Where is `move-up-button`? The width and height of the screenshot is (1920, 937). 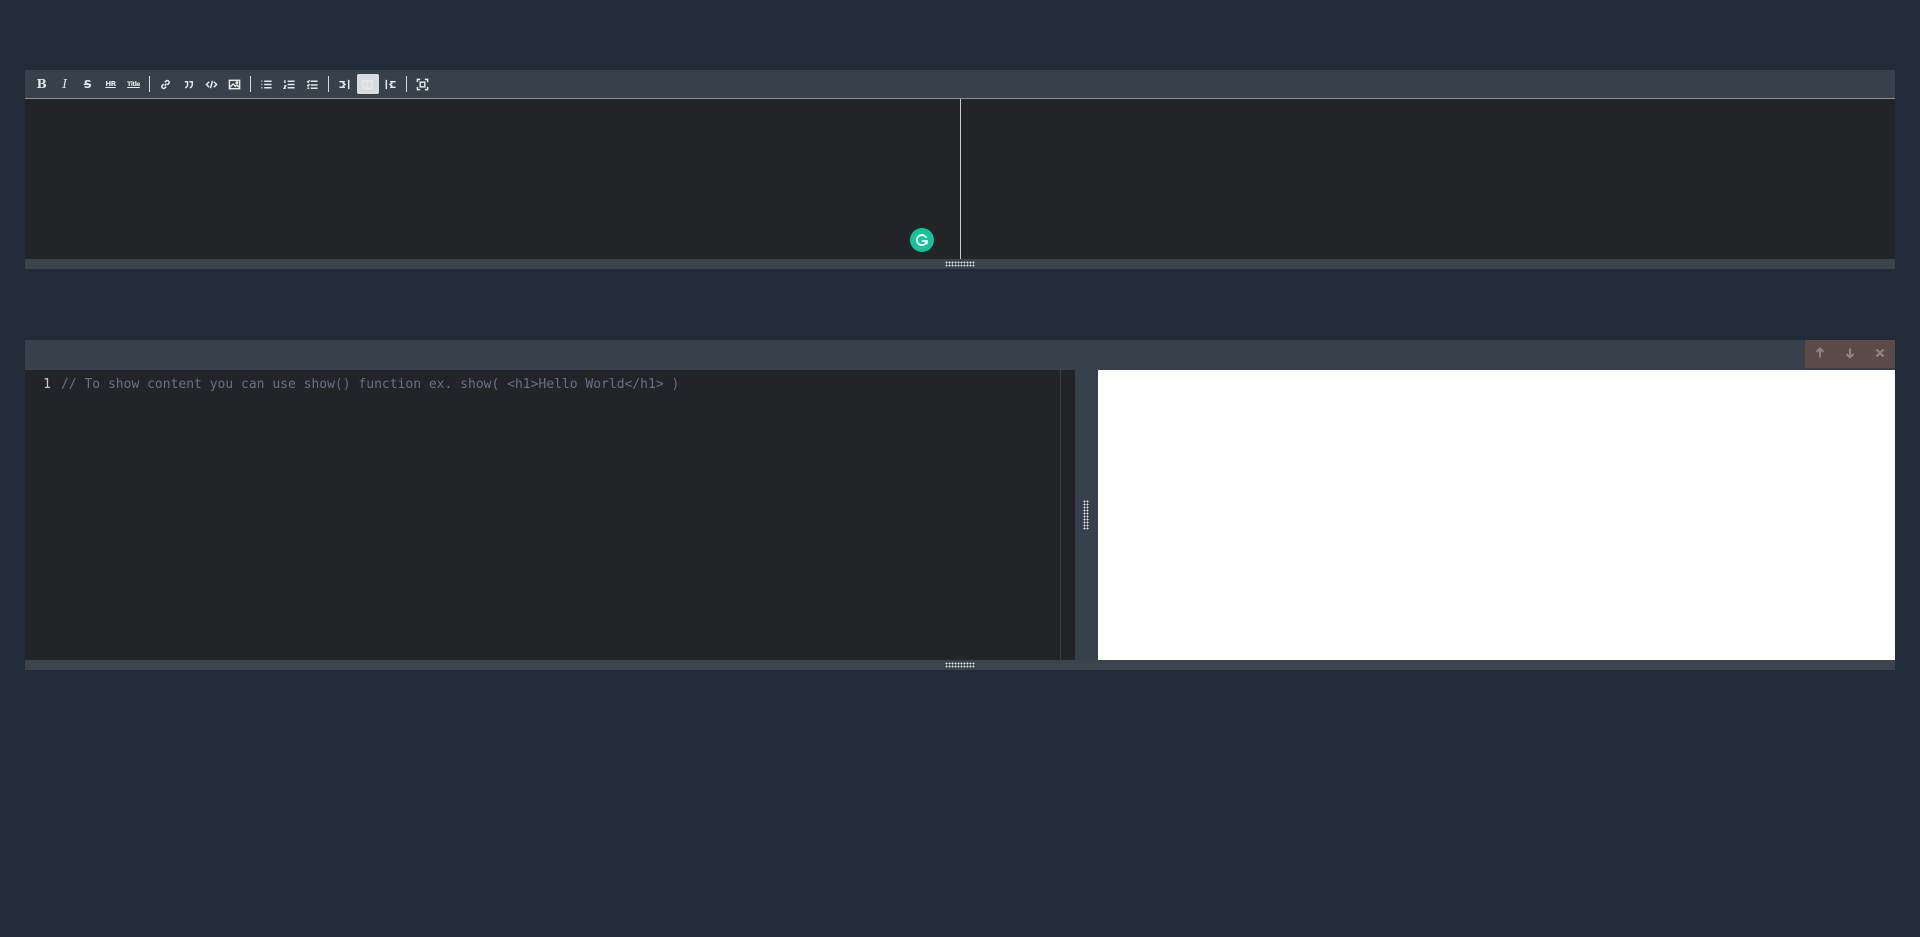 move-up-button is located at coordinates (1820, 354).